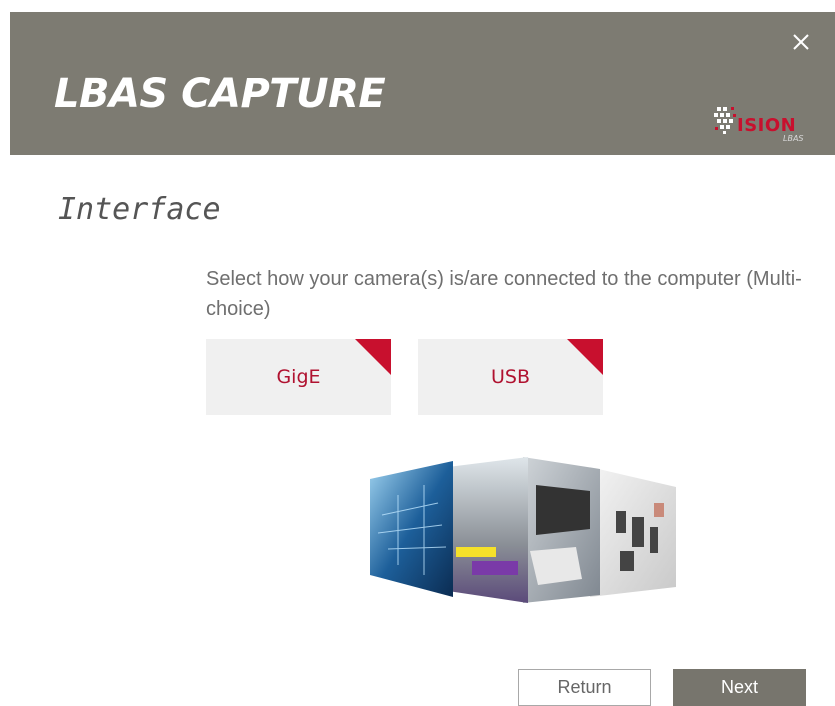  Describe the element at coordinates (584, 687) in the screenshot. I see `return-button: Return` at that location.